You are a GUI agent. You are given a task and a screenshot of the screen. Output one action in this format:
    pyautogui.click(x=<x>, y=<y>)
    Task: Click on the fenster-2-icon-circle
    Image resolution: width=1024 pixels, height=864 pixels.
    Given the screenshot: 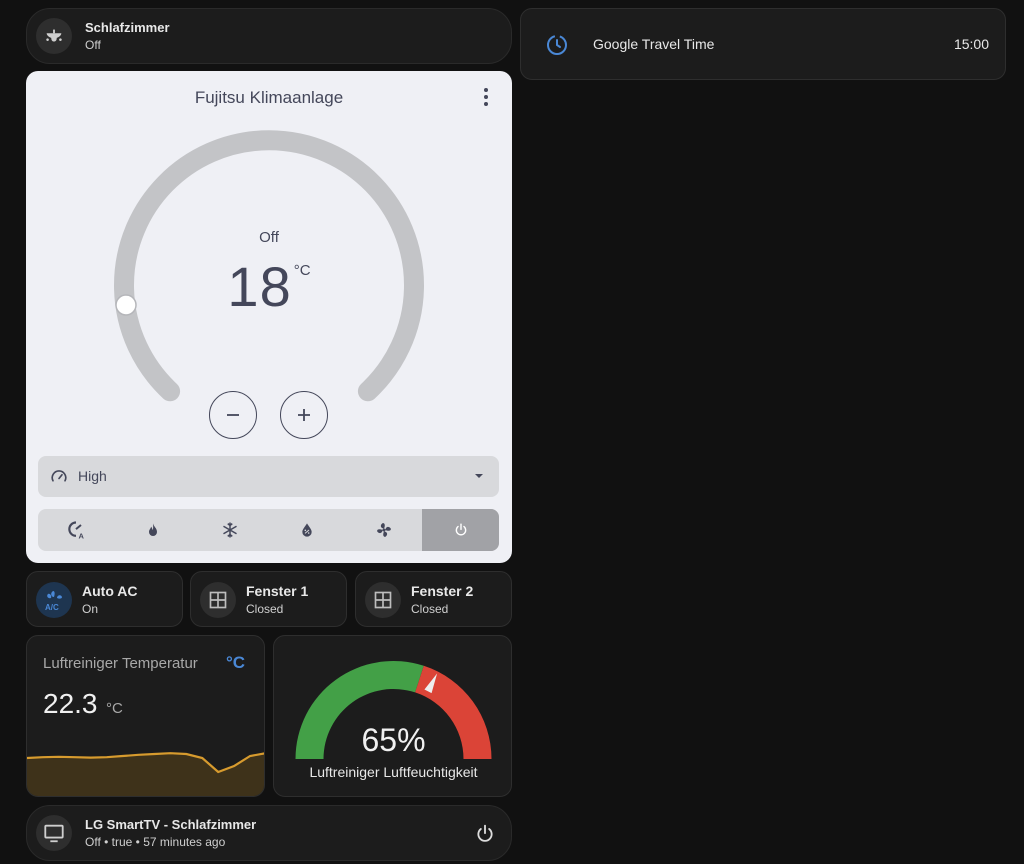 What is the action you would take?
    pyautogui.click(x=383, y=600)
    